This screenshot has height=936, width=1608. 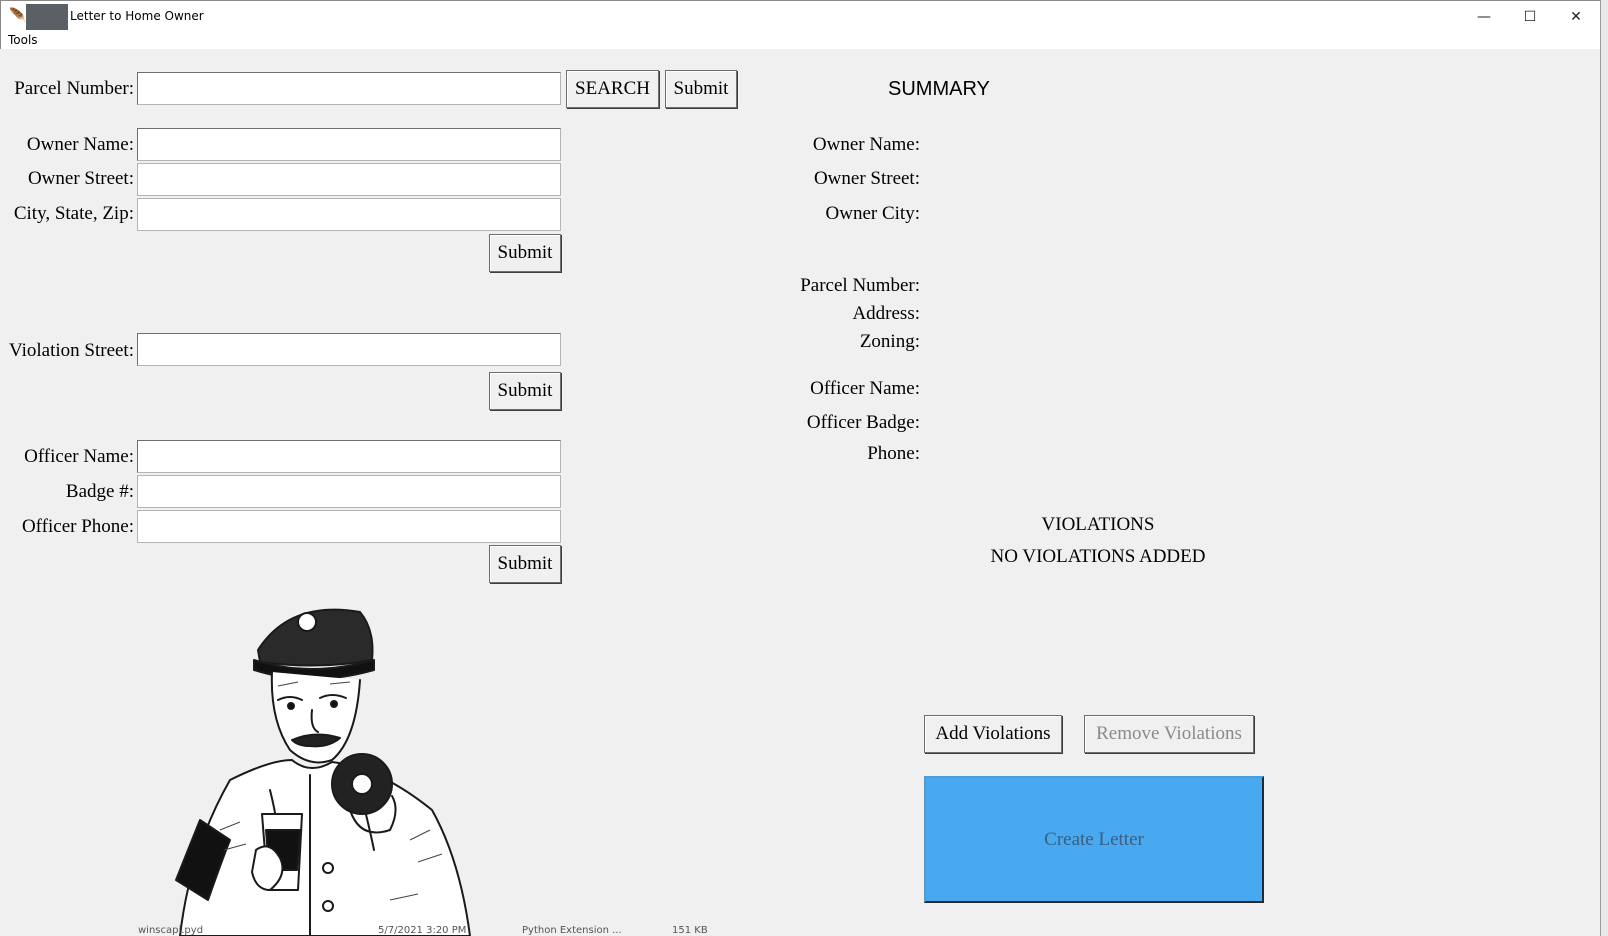 What do you see at coordinates (1094, 839) in the screenshot?
I see `create-letter-button: Create Letter` at bounding box center [1094, 839].